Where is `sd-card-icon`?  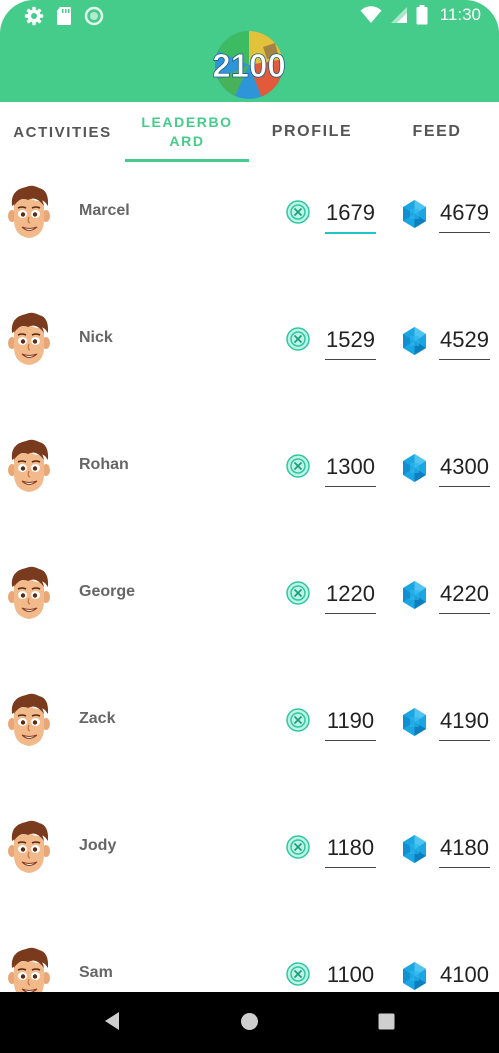
sd-card-icon is located at coordinates (64, 16).